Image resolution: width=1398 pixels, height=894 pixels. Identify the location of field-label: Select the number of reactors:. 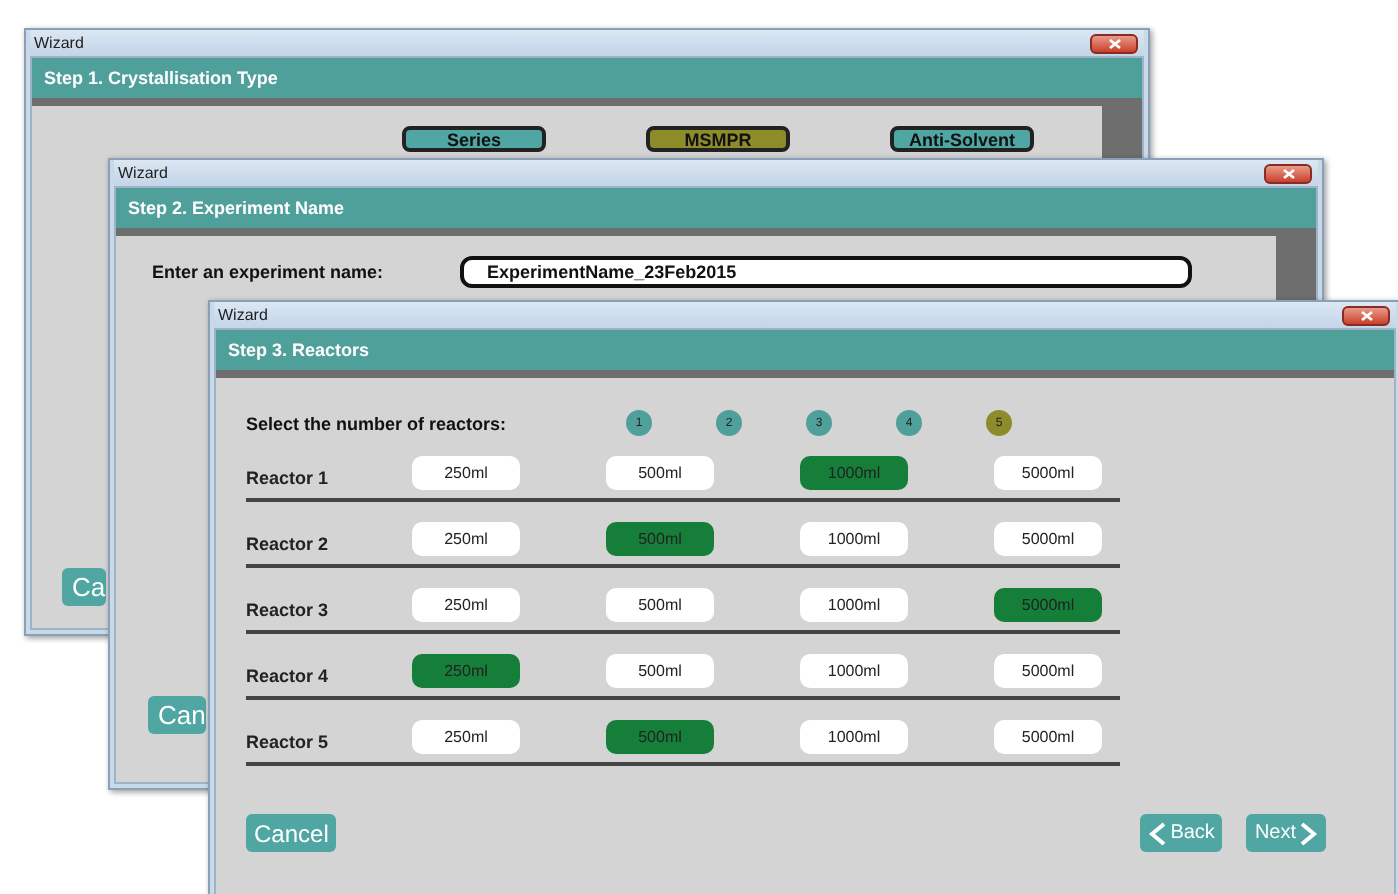
(377, 423).